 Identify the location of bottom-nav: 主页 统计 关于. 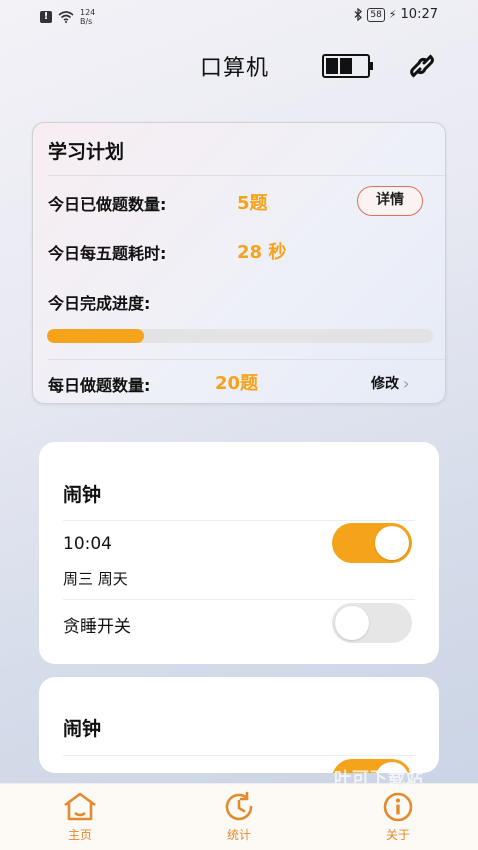
(239, 816).